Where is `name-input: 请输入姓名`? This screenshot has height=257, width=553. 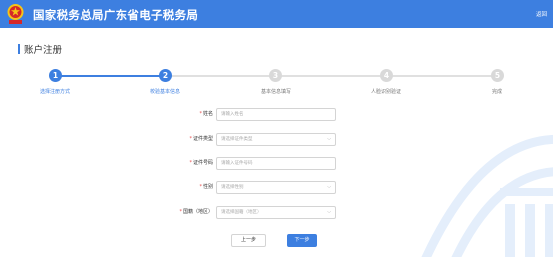
name-input: 请输入姓名 is located at coordinates (276, 114).